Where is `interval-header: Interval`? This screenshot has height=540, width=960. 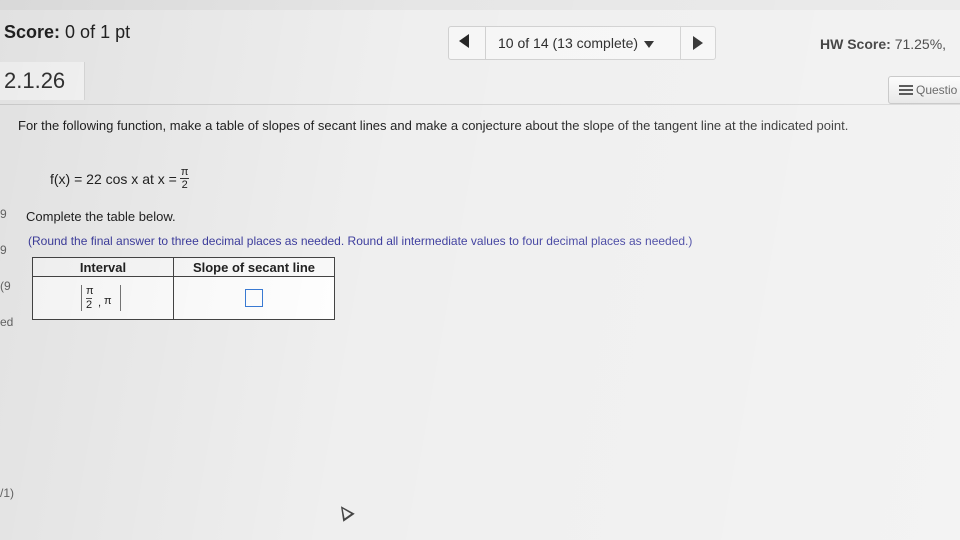
interval-header: Interval is located at coordinates (103, 267).